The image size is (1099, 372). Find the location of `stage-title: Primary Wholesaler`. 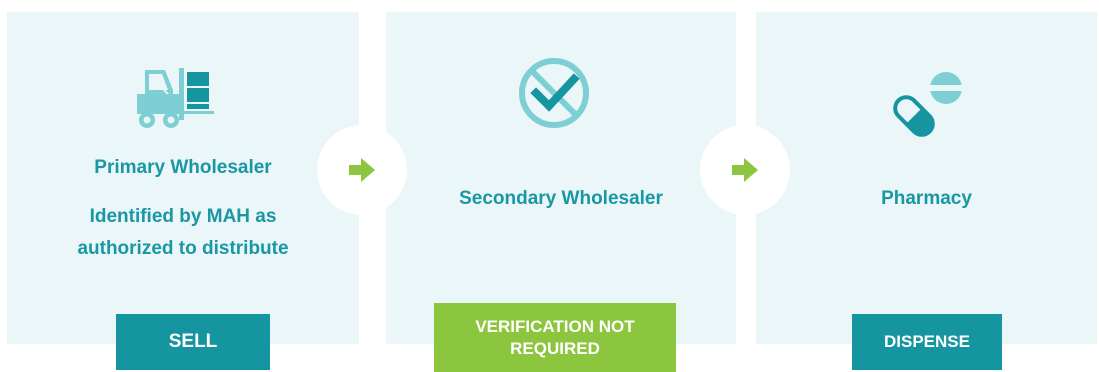

stage-title: Primary Wholesaler is located at coordinates (183, 167).